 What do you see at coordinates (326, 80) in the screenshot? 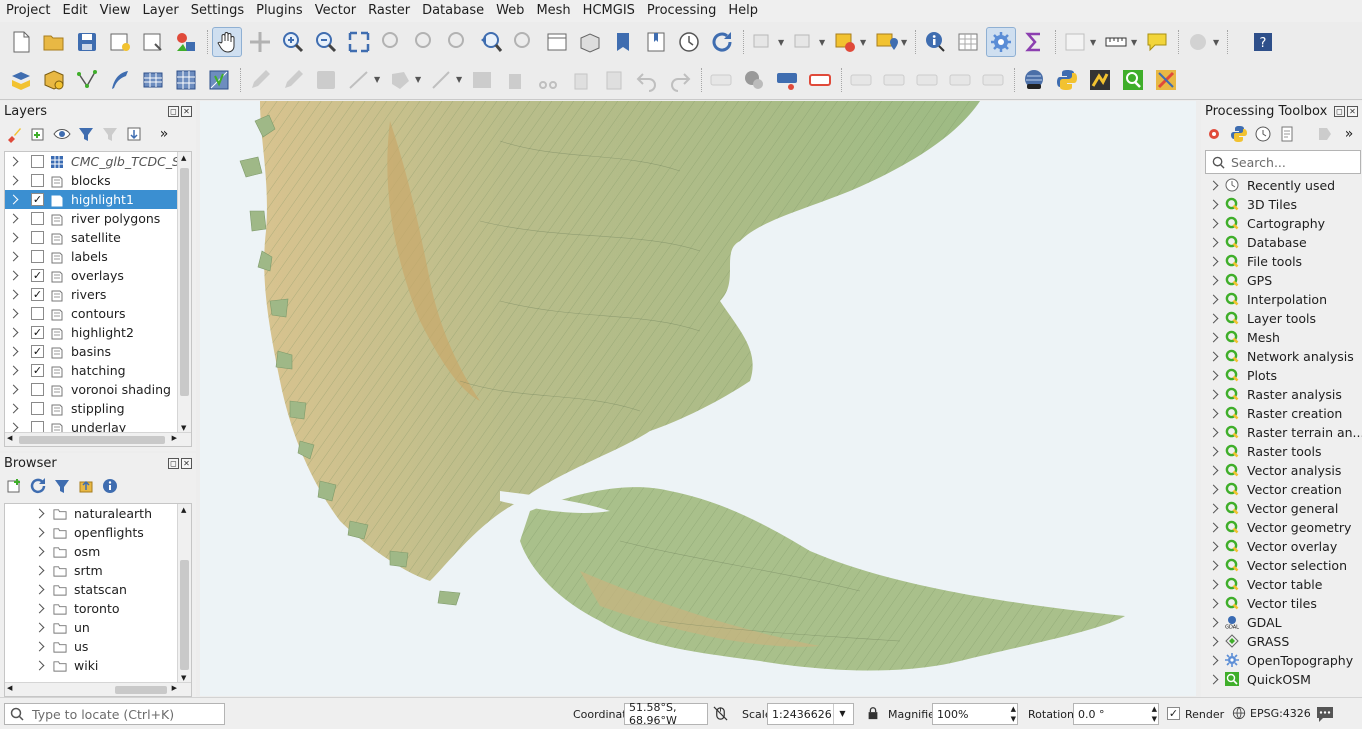
I see `save-edits-button` at bounding box center [326, 80].